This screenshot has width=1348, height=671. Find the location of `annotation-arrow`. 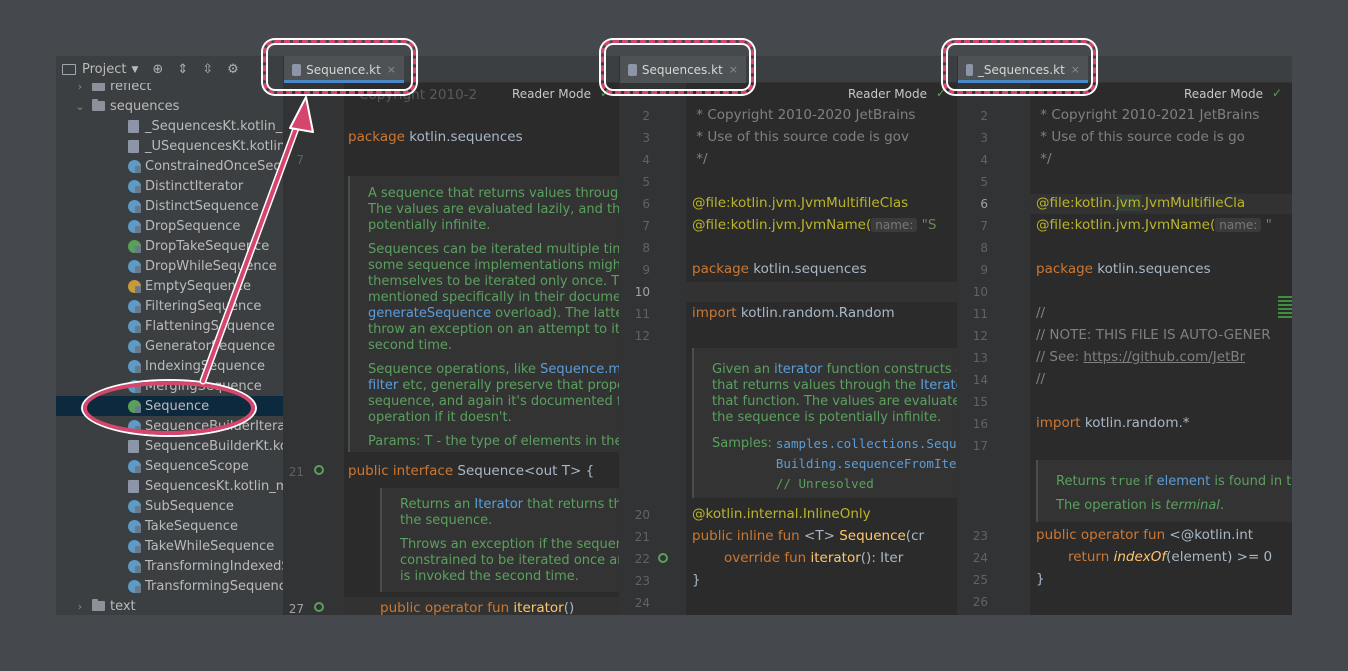

annotation-arrow is located at coordinates (256, 240).